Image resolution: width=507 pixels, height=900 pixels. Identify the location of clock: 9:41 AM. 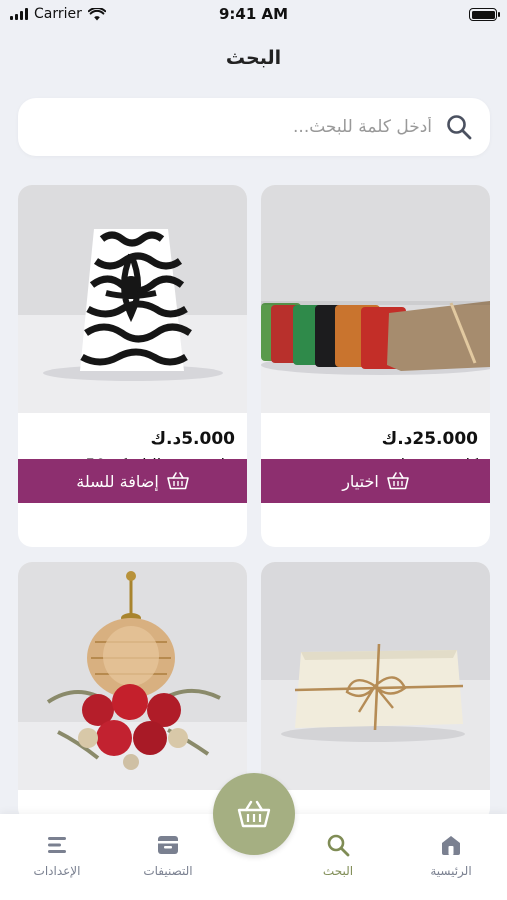
(253, 14).